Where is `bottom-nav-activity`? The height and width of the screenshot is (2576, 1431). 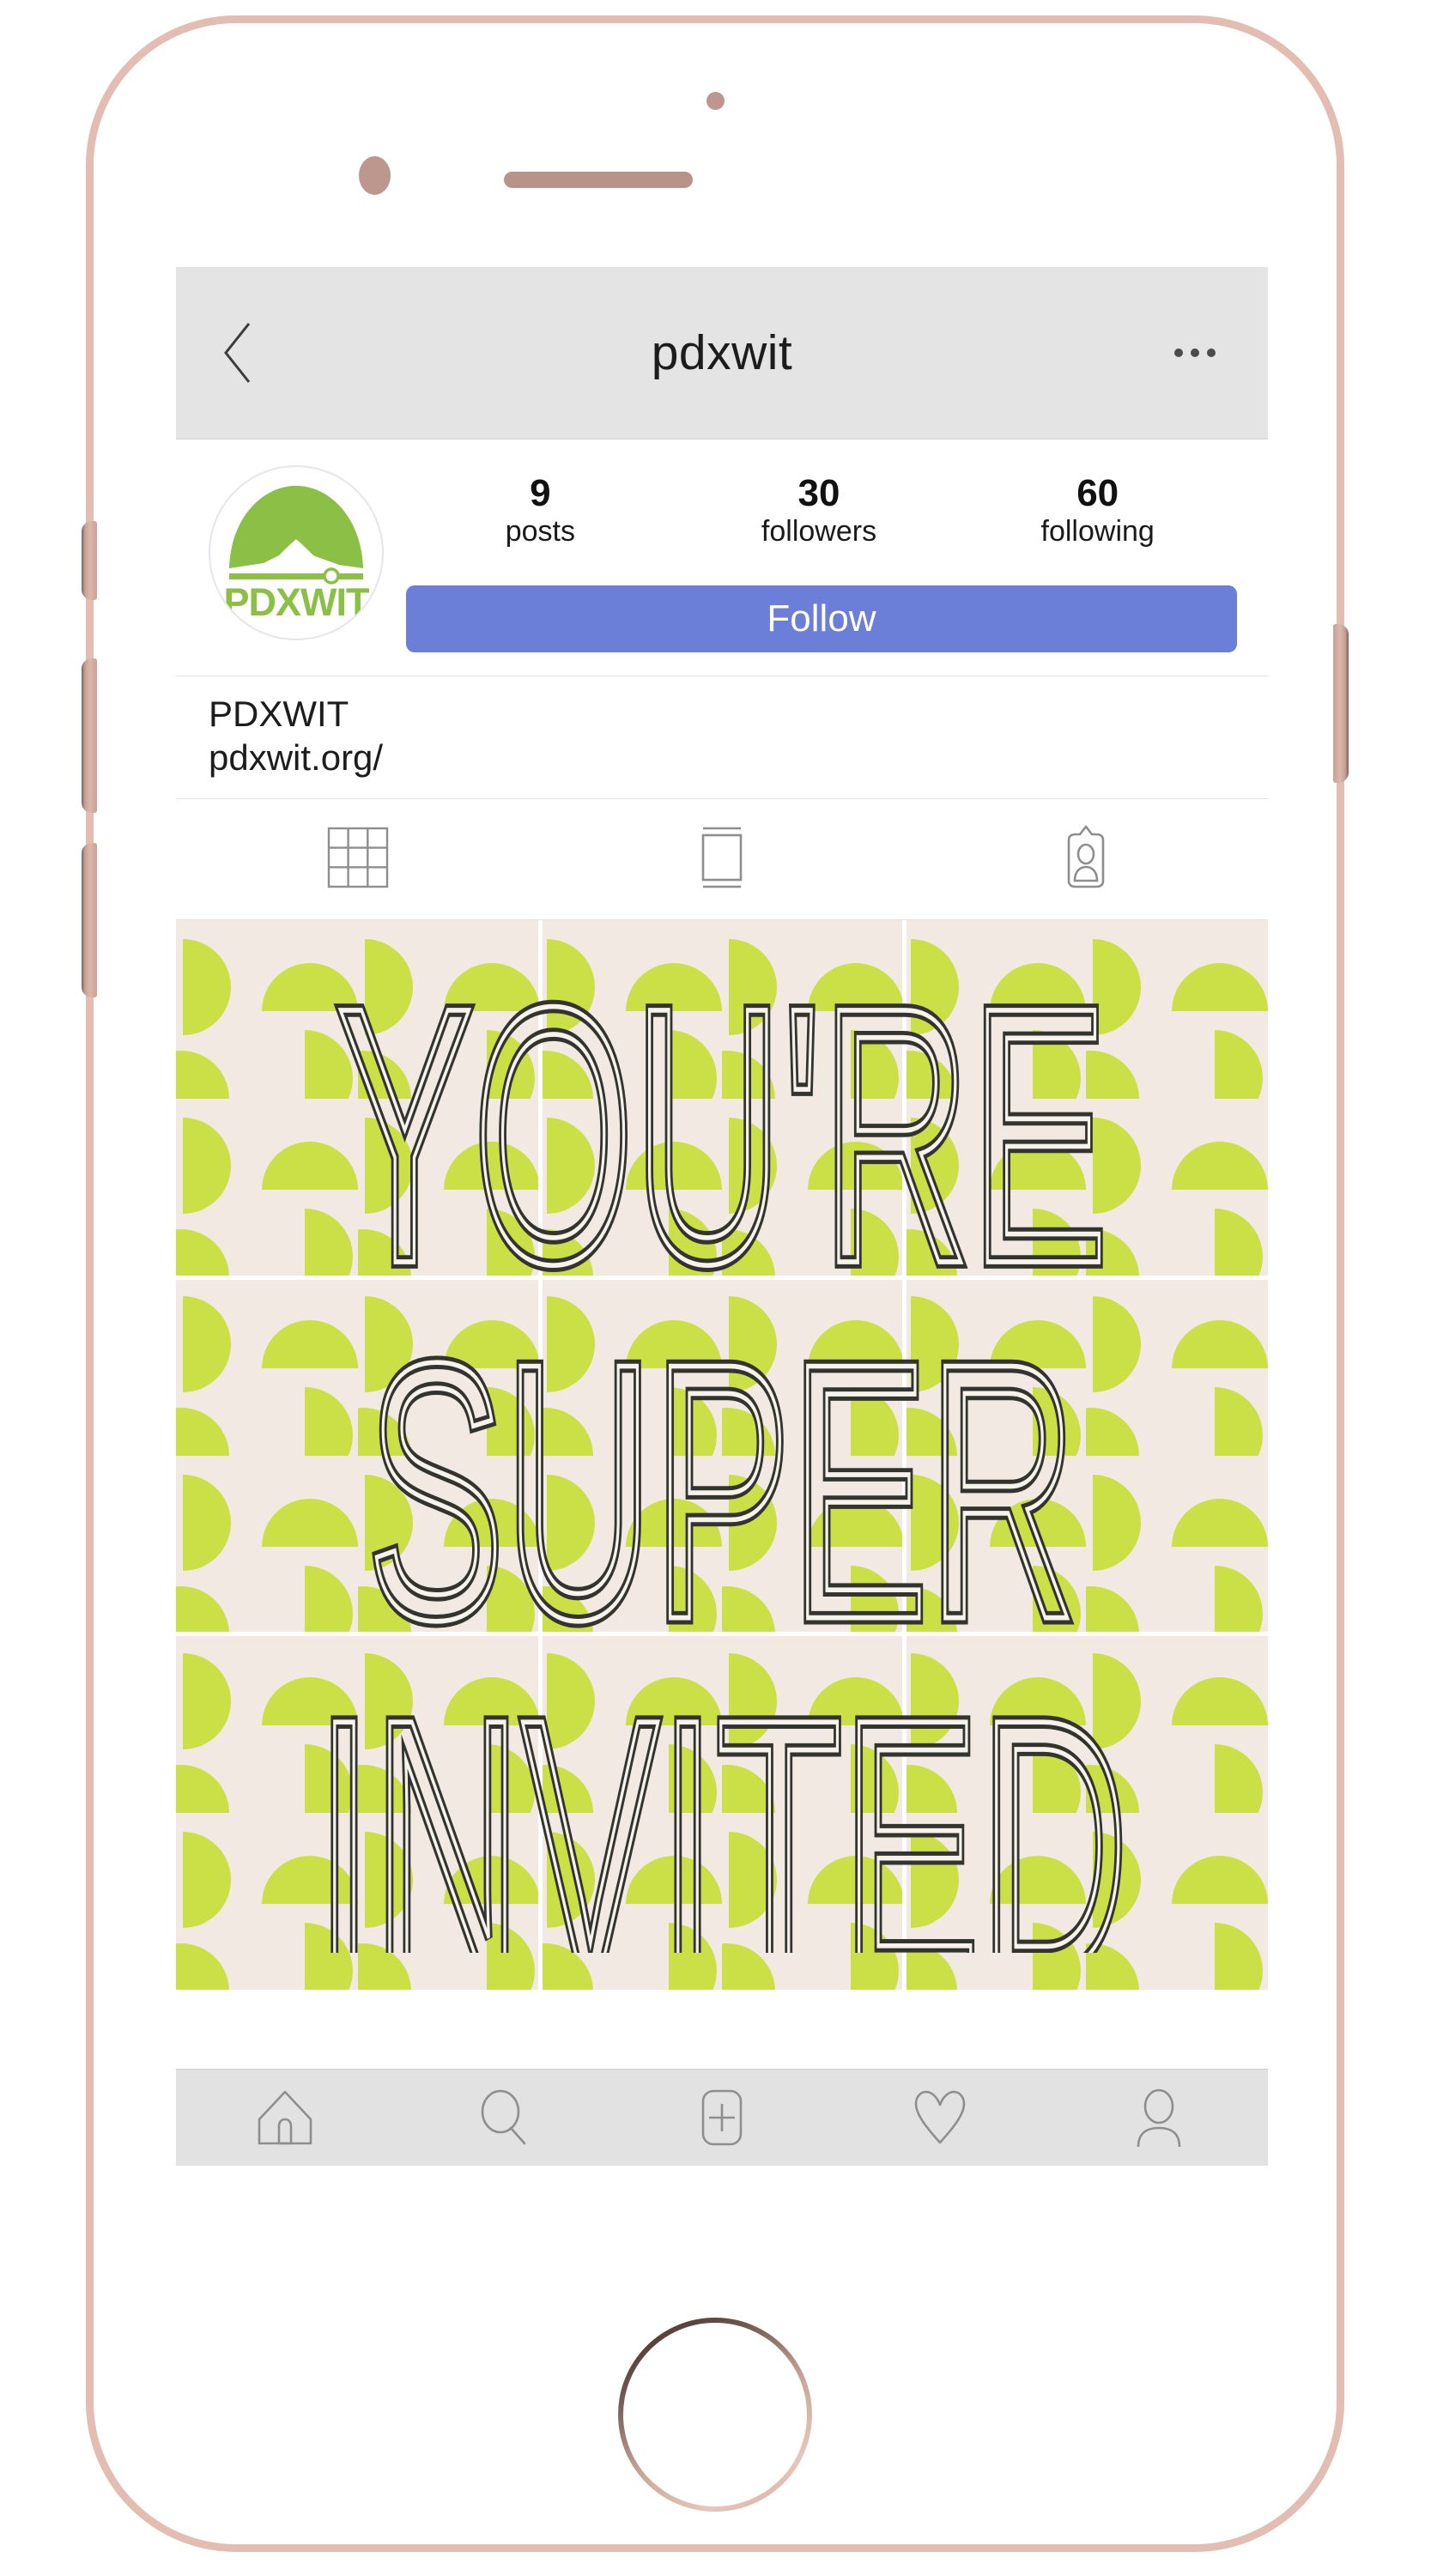
bottom-nav-activity is located at coordinates (940, 2118).